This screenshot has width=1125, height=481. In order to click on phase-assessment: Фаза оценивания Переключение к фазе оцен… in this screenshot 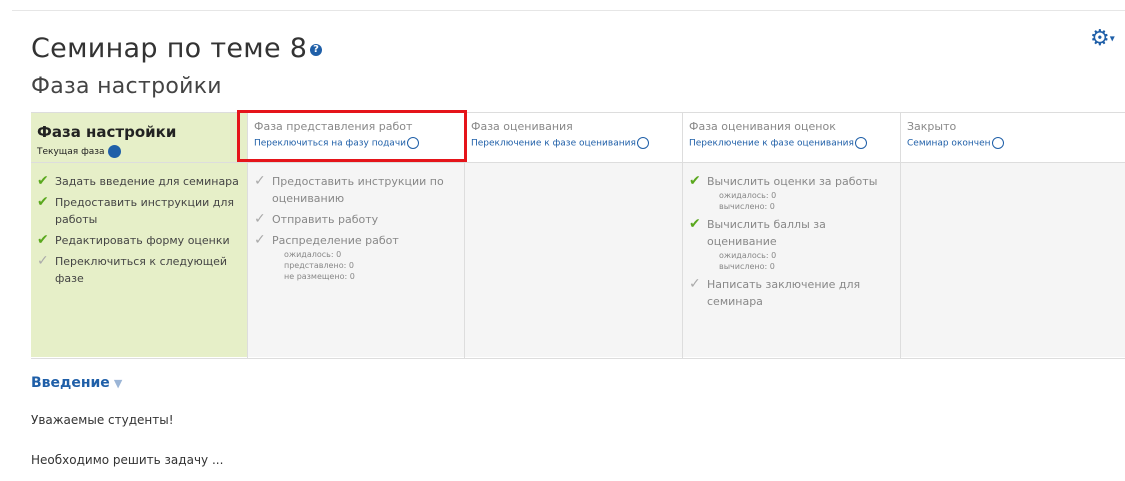, I will do `click(574, 235)`.